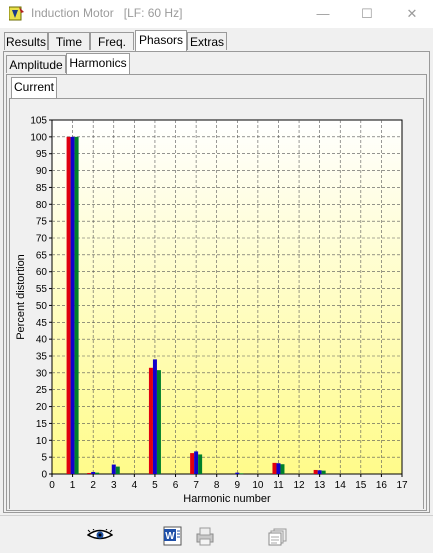 The image size is (433, 553). I want to click on bar-h11-s3, so click(282, 469).